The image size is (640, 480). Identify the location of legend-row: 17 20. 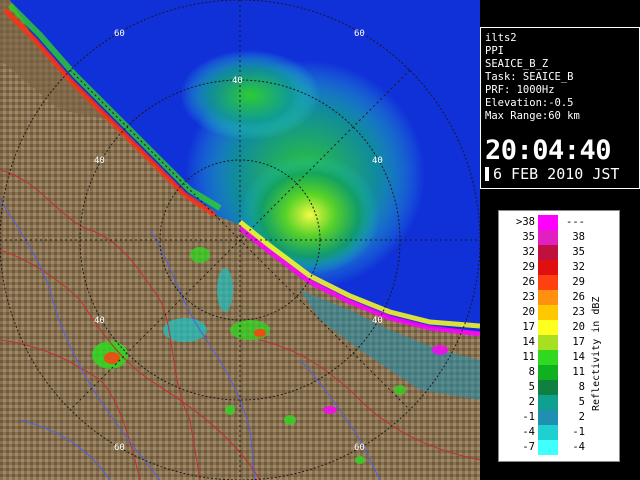
(557, 327).